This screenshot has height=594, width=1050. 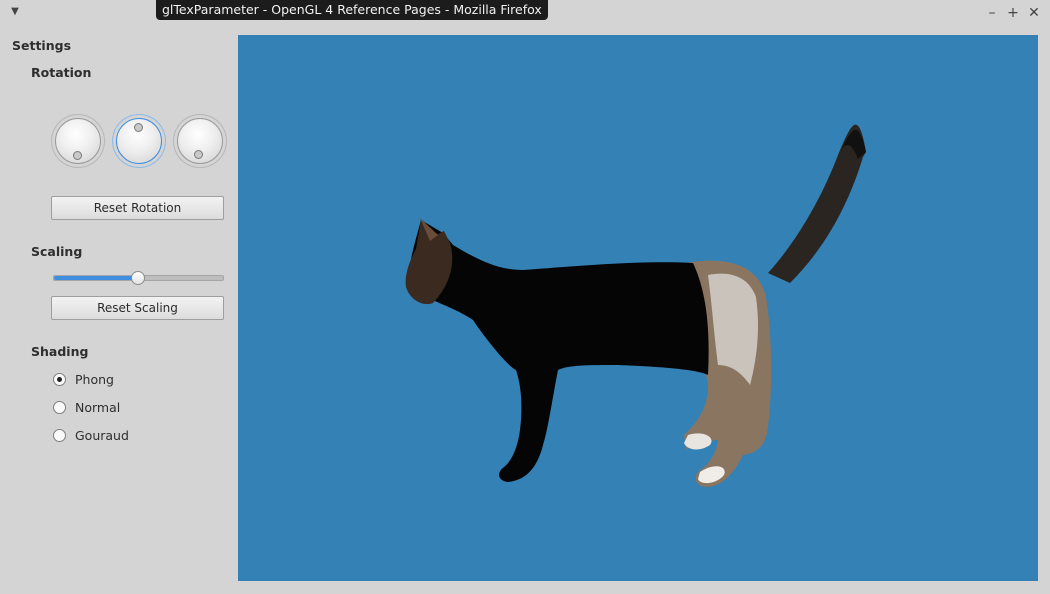 I want to click on rotation-dial-y, so click(x=139, y=141).